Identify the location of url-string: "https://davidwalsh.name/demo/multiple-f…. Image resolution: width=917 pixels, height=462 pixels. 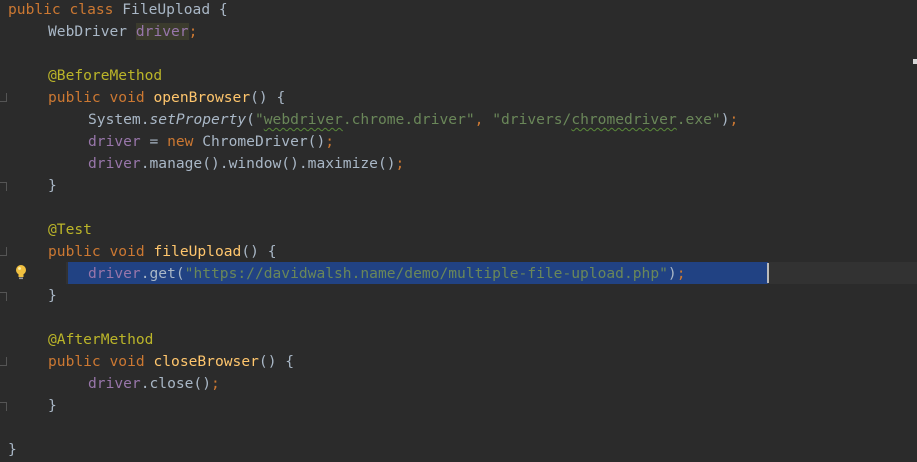
(426, 273).